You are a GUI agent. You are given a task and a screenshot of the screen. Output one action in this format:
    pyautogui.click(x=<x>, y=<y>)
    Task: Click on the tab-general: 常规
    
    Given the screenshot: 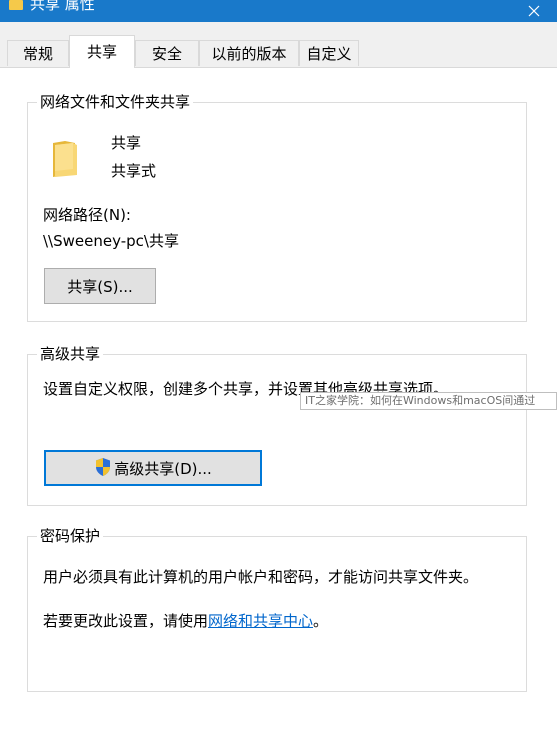 What is the action you would take?
    pyautogui.click(x=38, y=53)
    